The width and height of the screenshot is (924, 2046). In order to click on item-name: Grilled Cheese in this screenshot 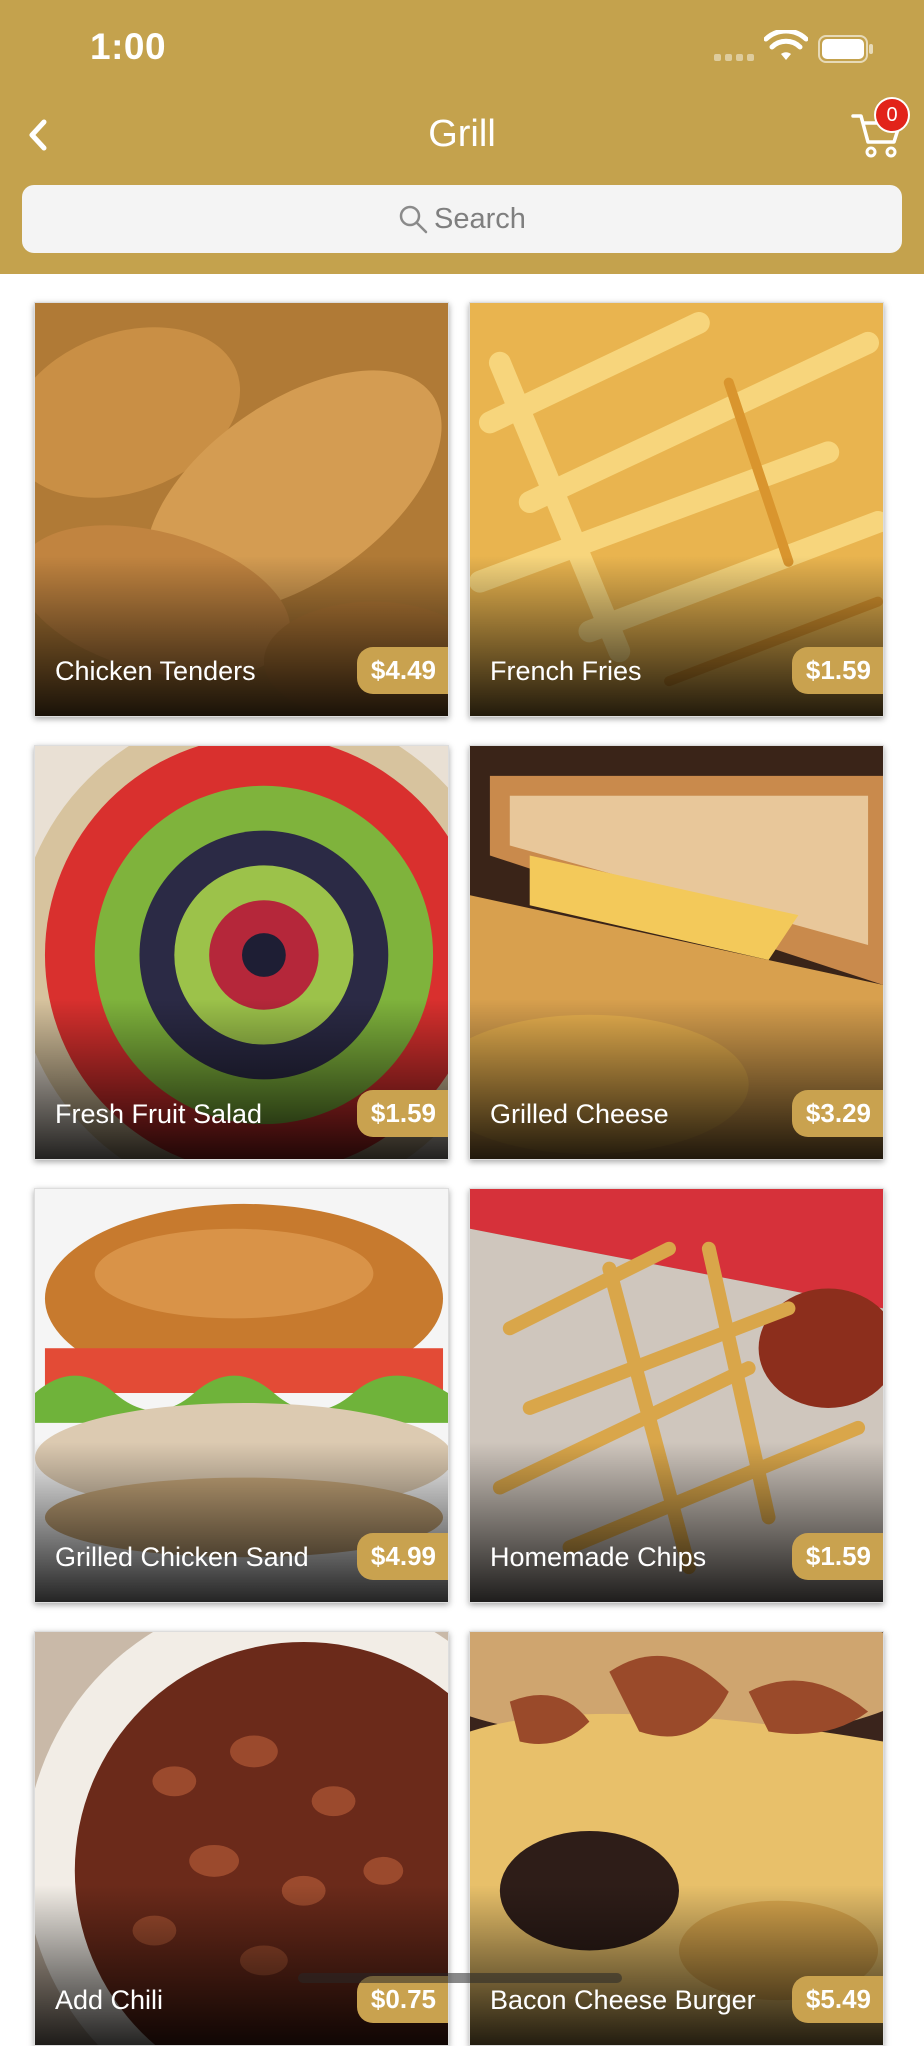, I will do `click(579, 1114)`.